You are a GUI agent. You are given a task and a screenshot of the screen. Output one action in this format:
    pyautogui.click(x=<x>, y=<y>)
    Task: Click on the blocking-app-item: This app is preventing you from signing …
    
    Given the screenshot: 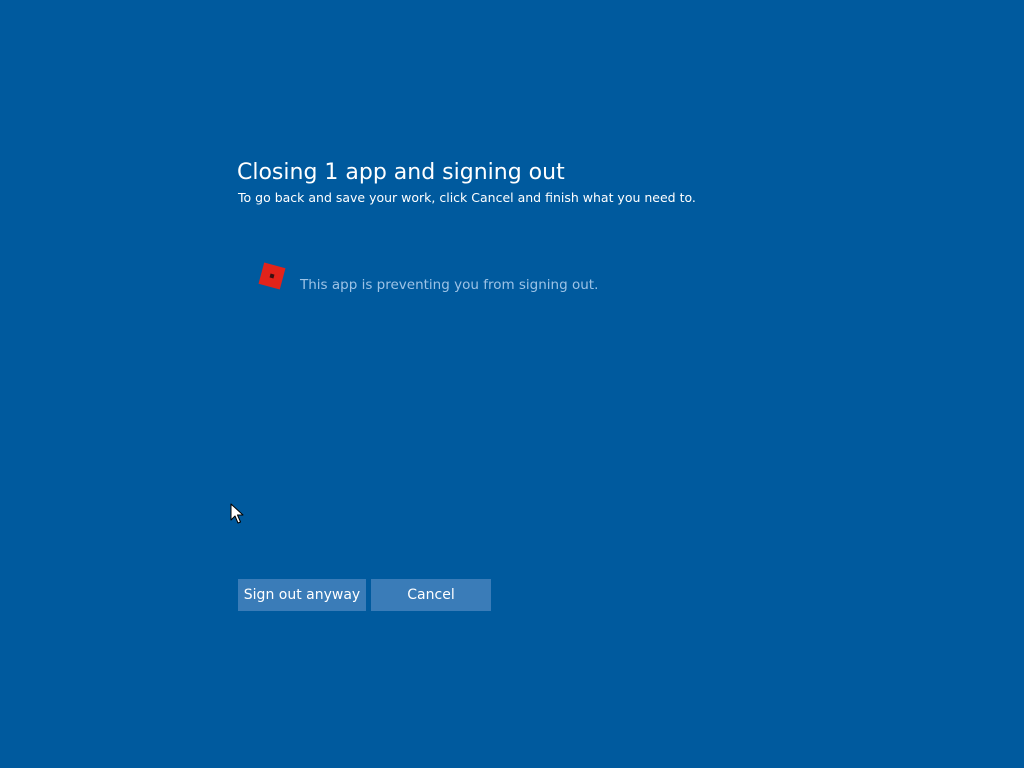 What is the action you would take?
    pyautogui.click(x=467, y=279)
    